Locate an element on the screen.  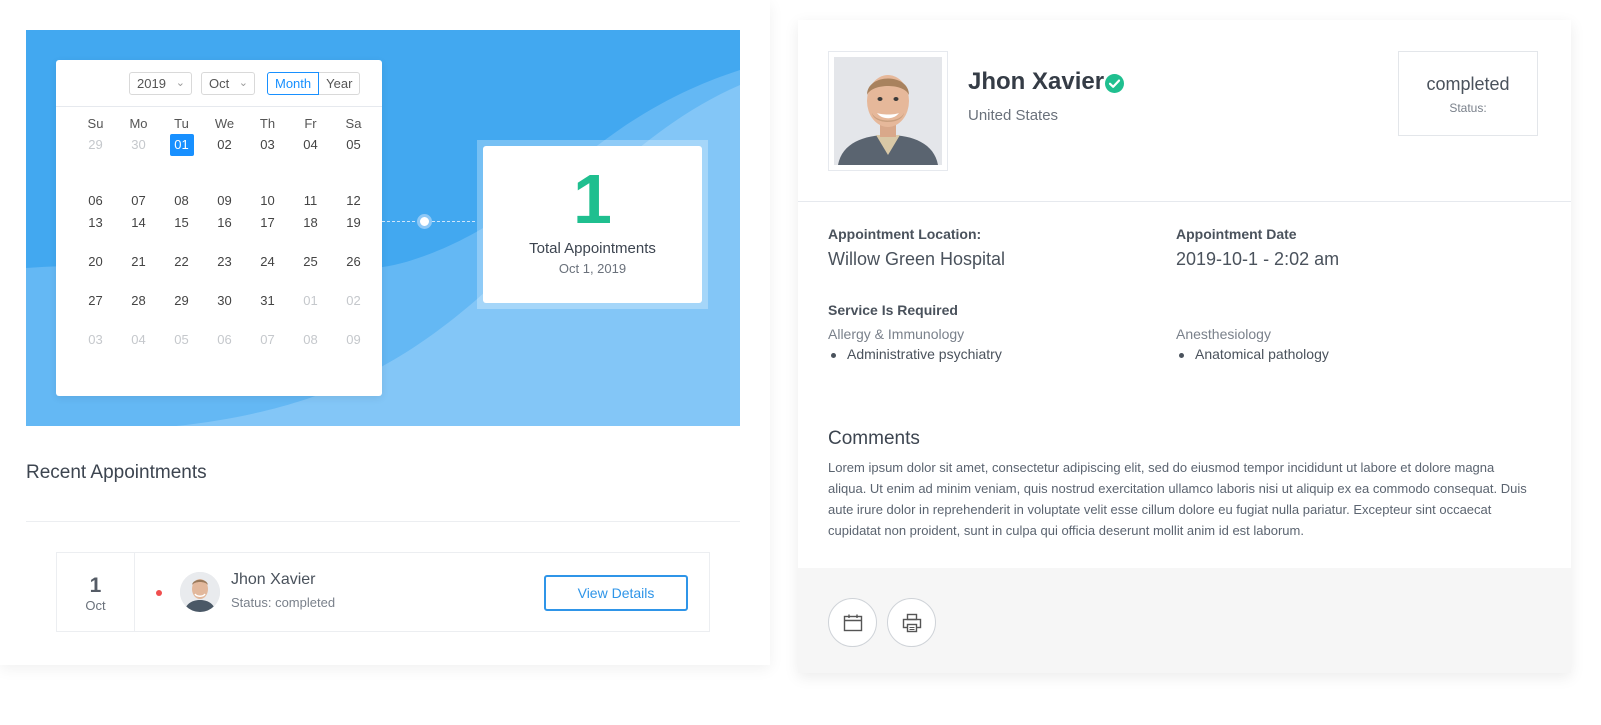
divider is located at coordinates (1184, 201).